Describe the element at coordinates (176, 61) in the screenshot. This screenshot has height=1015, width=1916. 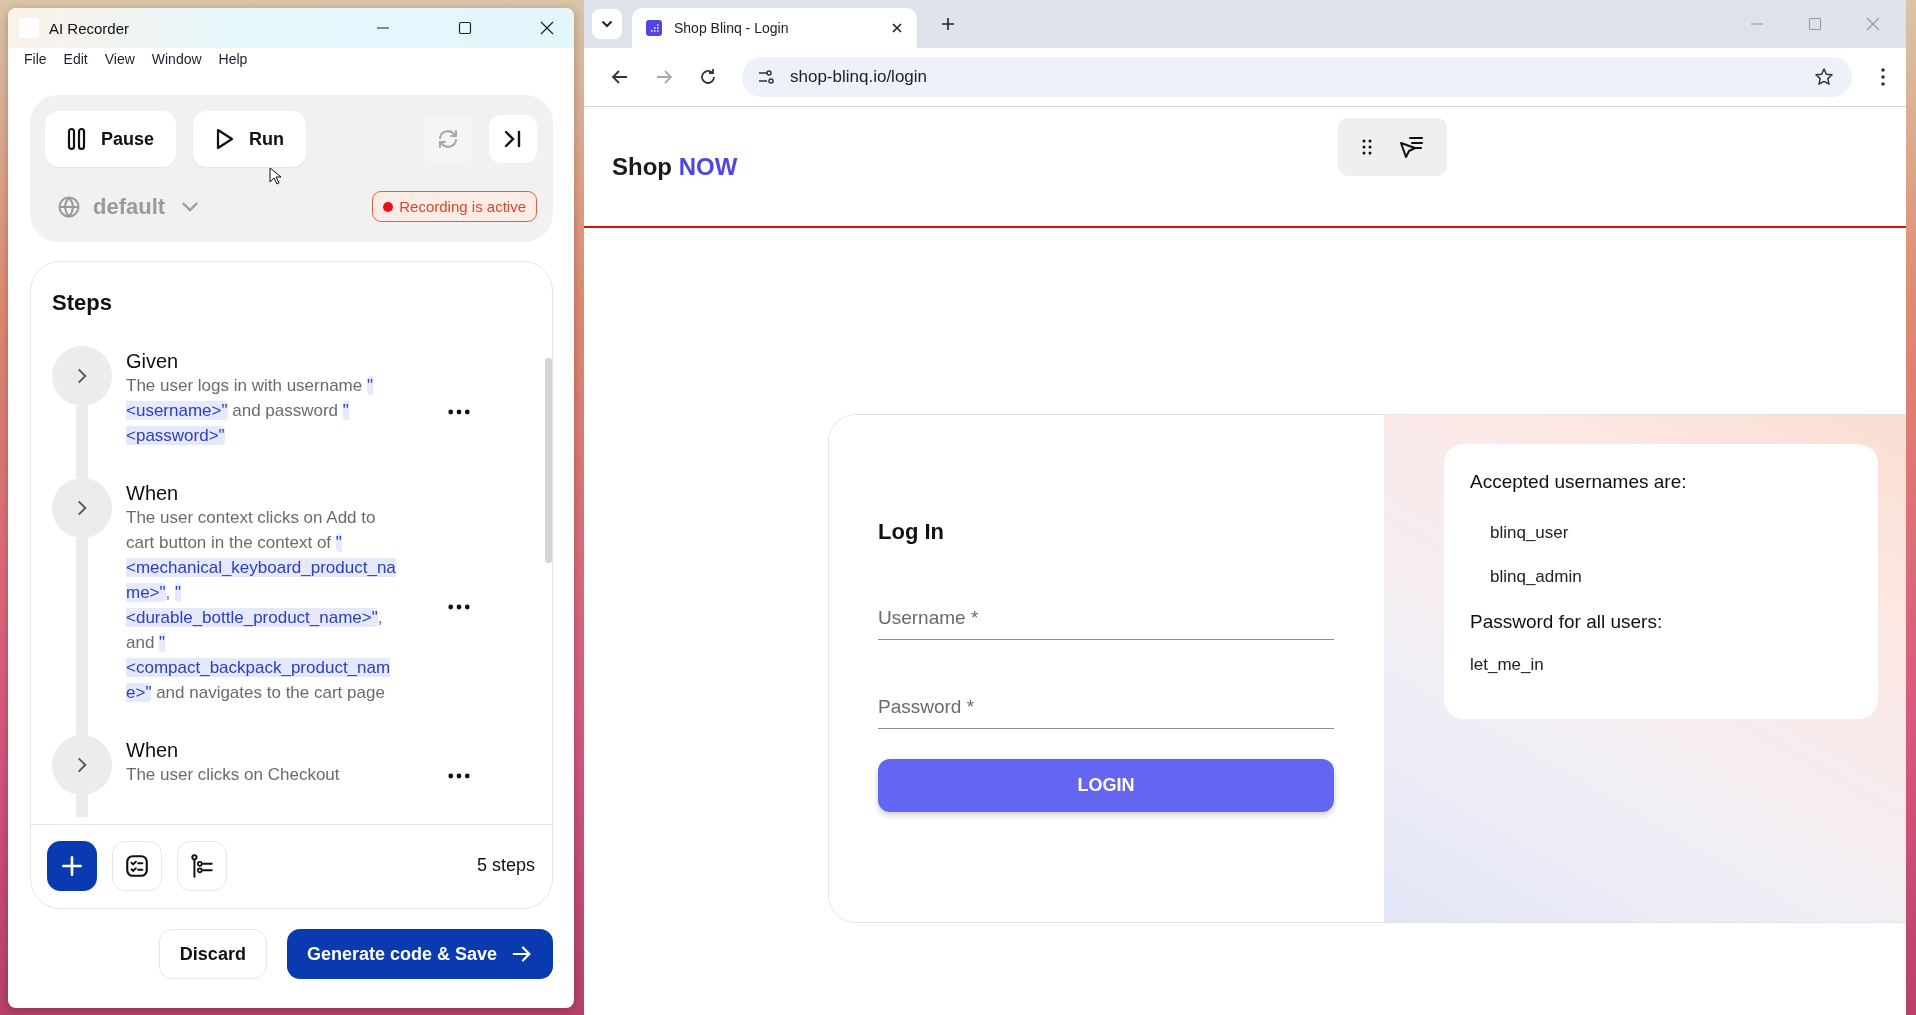
I see `menu-item: Window` at that location.